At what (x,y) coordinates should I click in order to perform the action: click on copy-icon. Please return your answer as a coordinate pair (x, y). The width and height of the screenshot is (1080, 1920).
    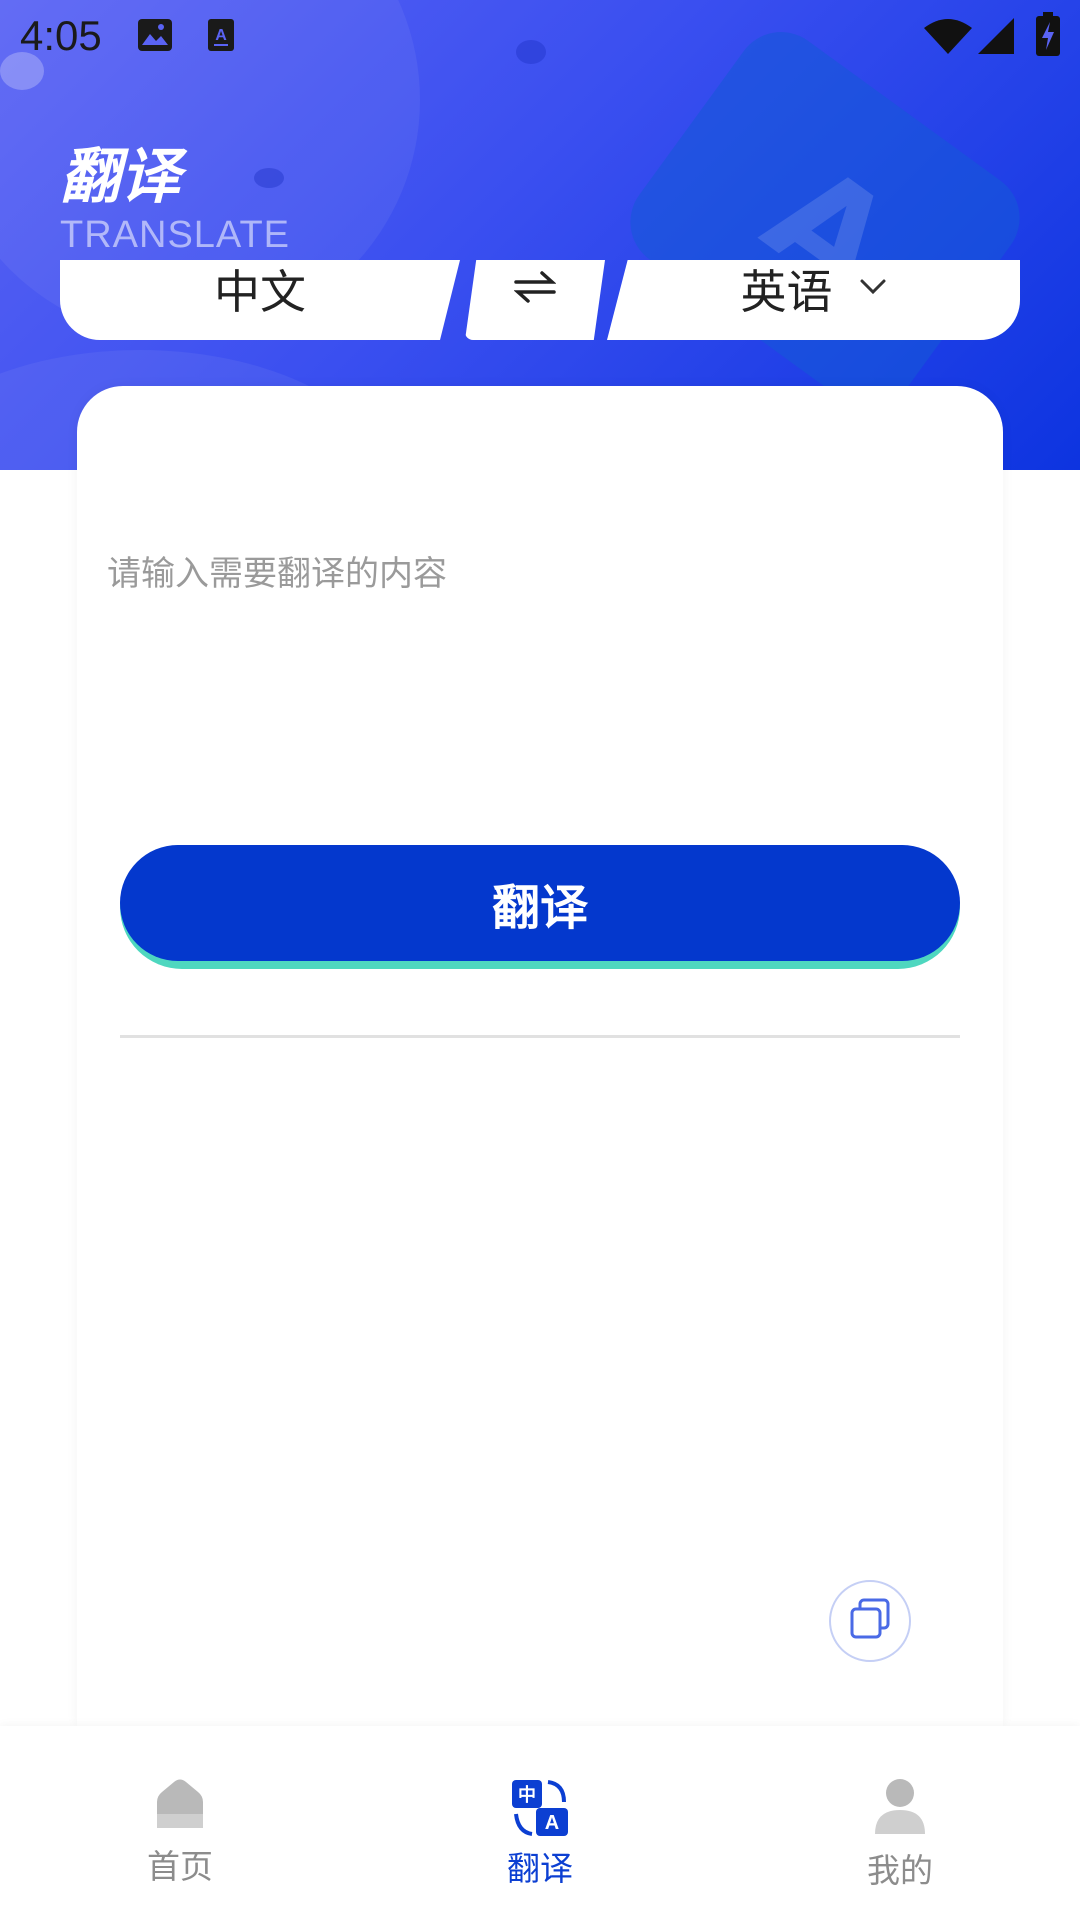
    Looking at the image, I should click on (870, 1621).